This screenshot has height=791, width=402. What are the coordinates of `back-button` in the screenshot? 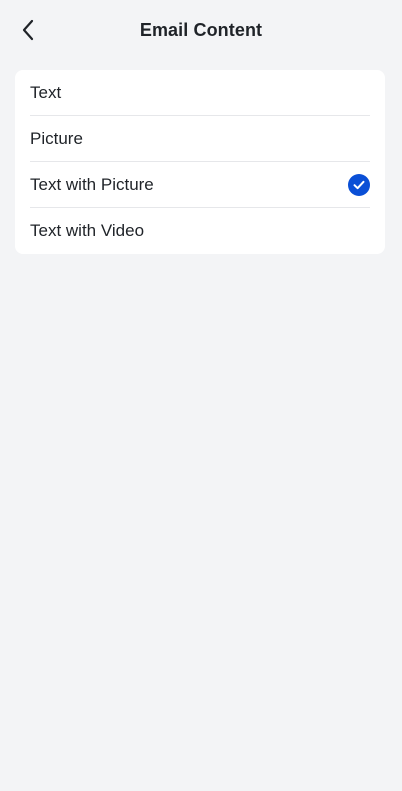 It's located at (28, 30).